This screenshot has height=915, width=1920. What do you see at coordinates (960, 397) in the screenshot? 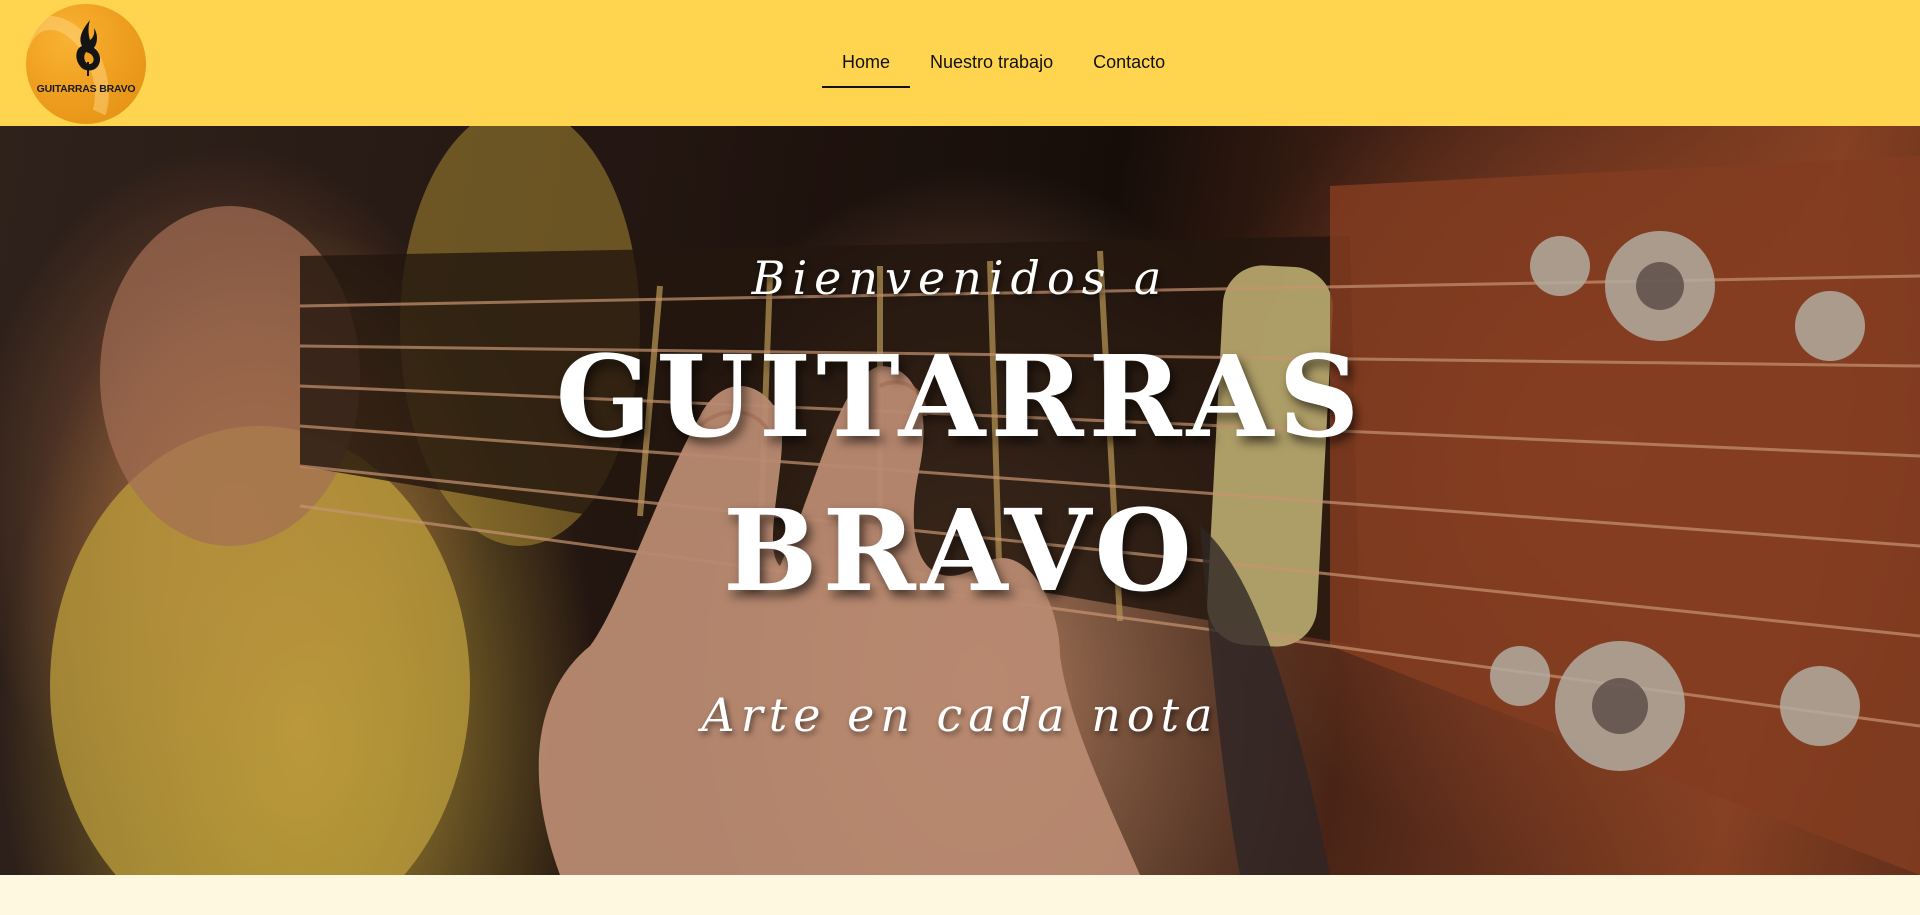
I see `hero-title-line1: GUITARRAS` at bounding box center [960, 397].